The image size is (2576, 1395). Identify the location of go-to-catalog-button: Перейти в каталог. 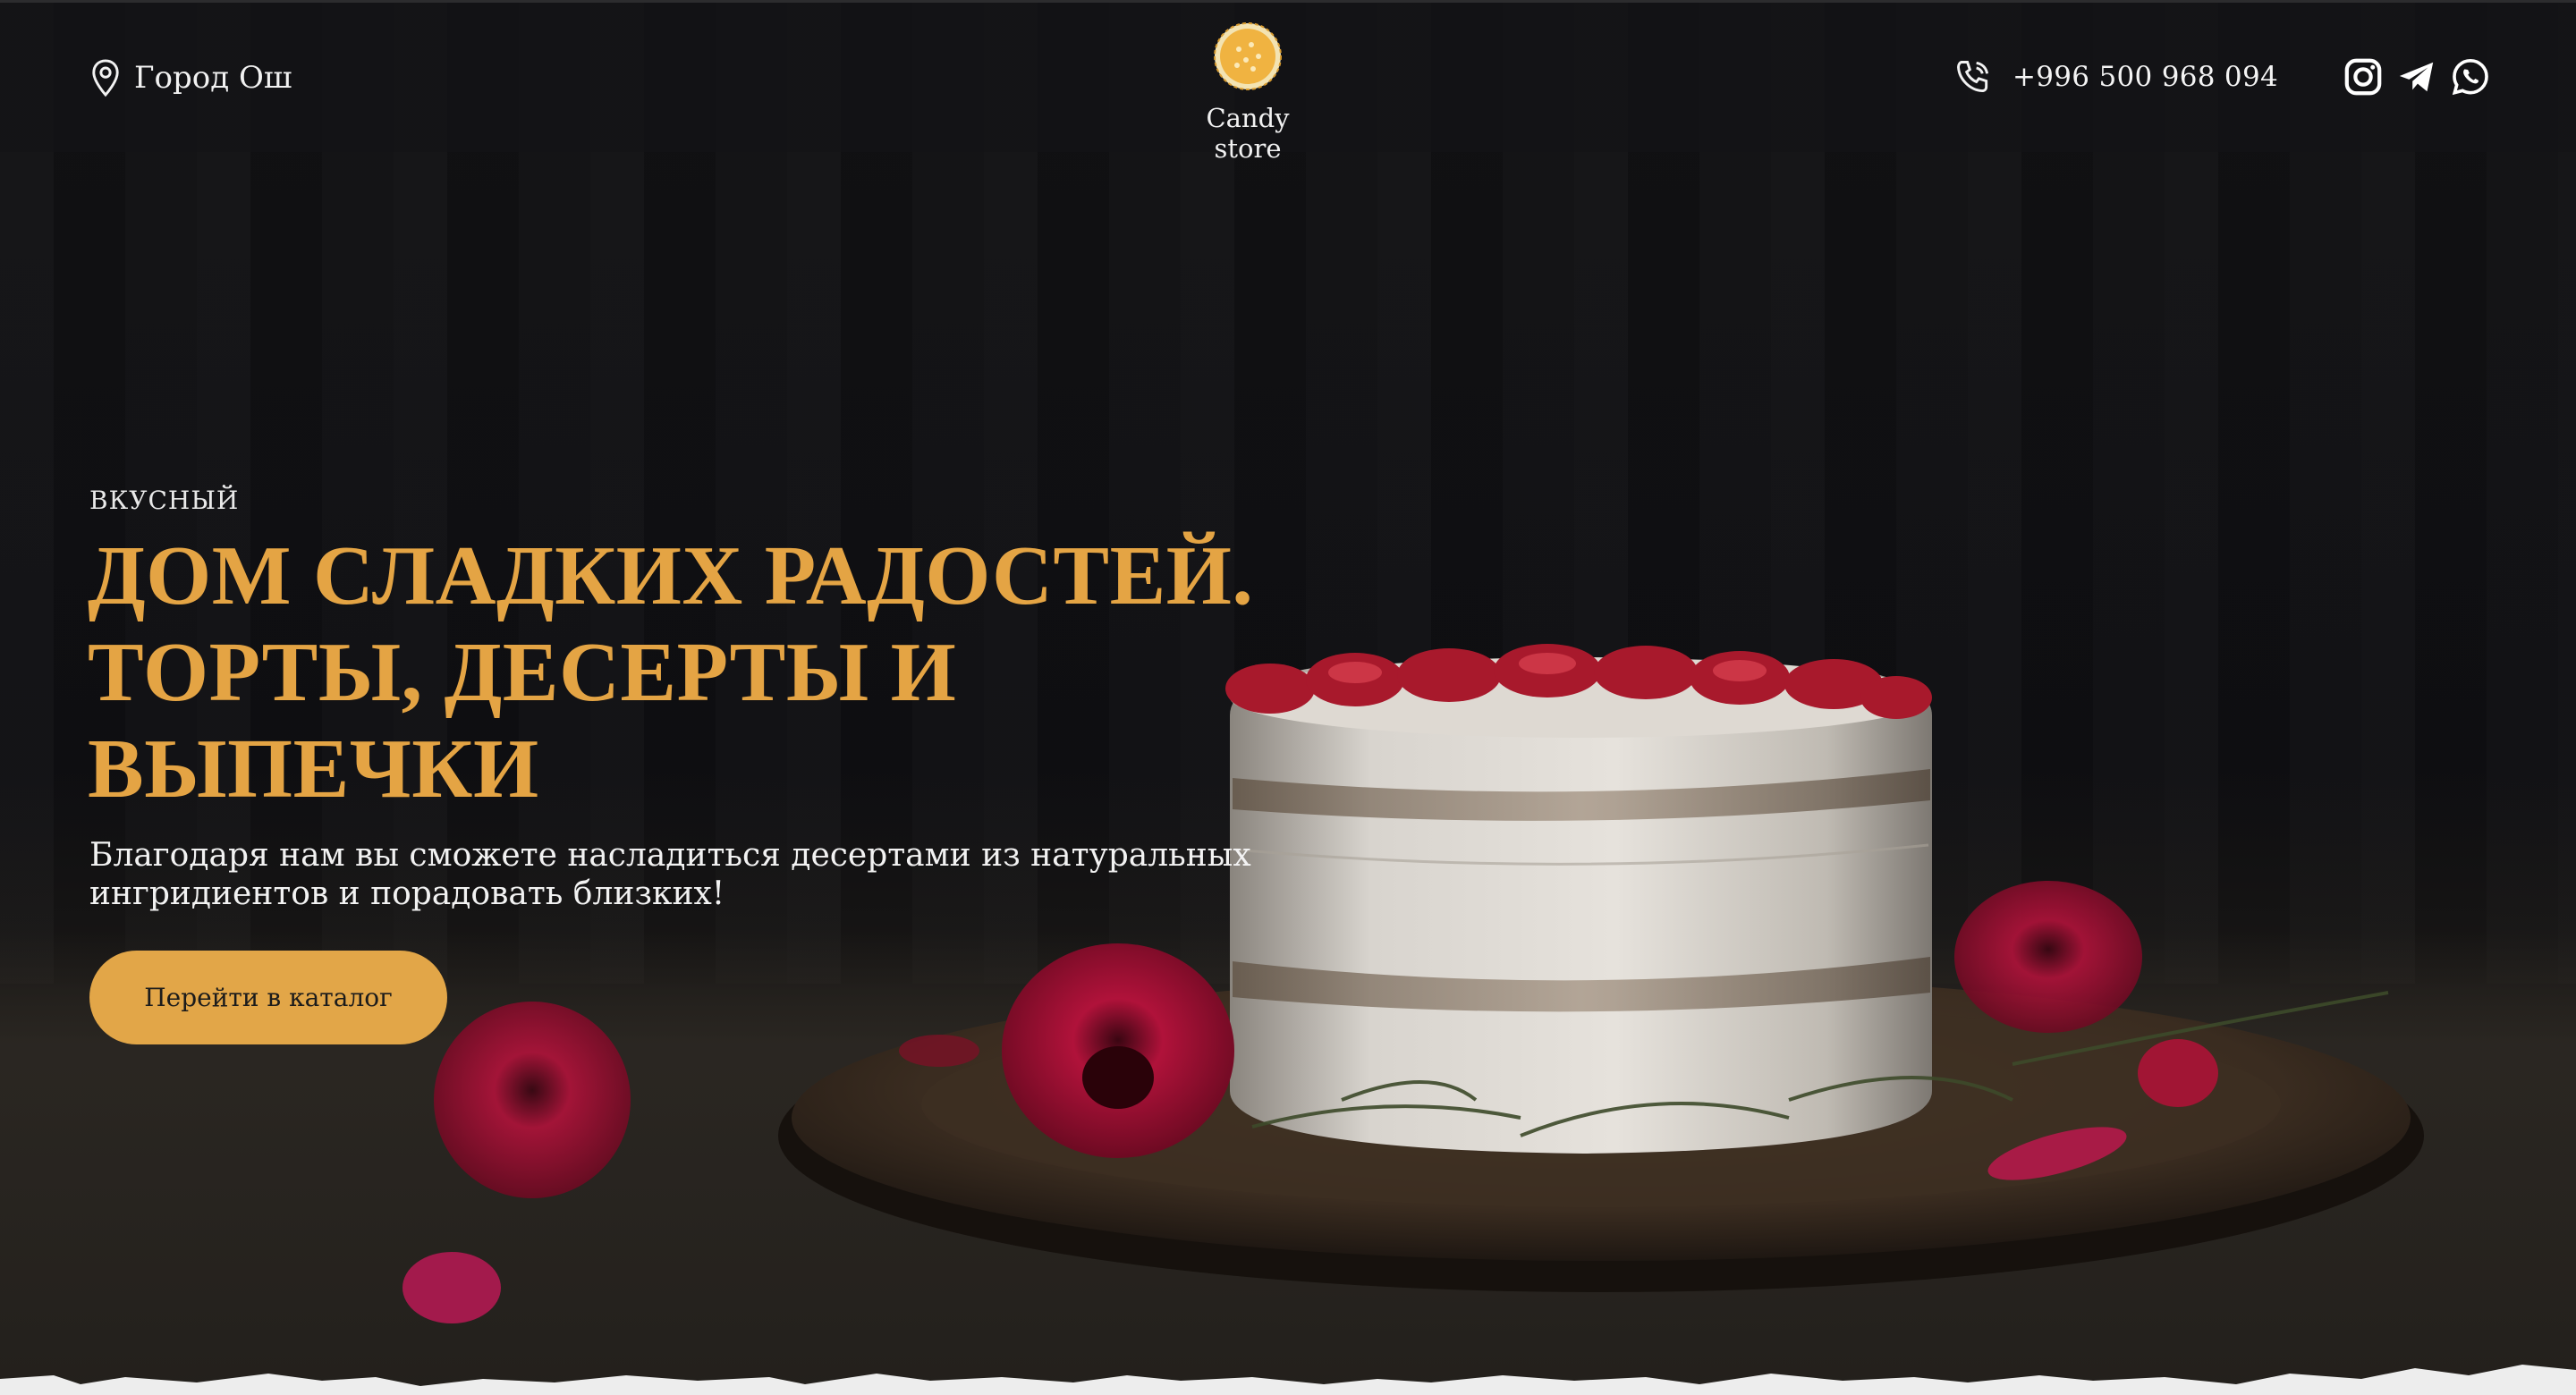
(268, 997).